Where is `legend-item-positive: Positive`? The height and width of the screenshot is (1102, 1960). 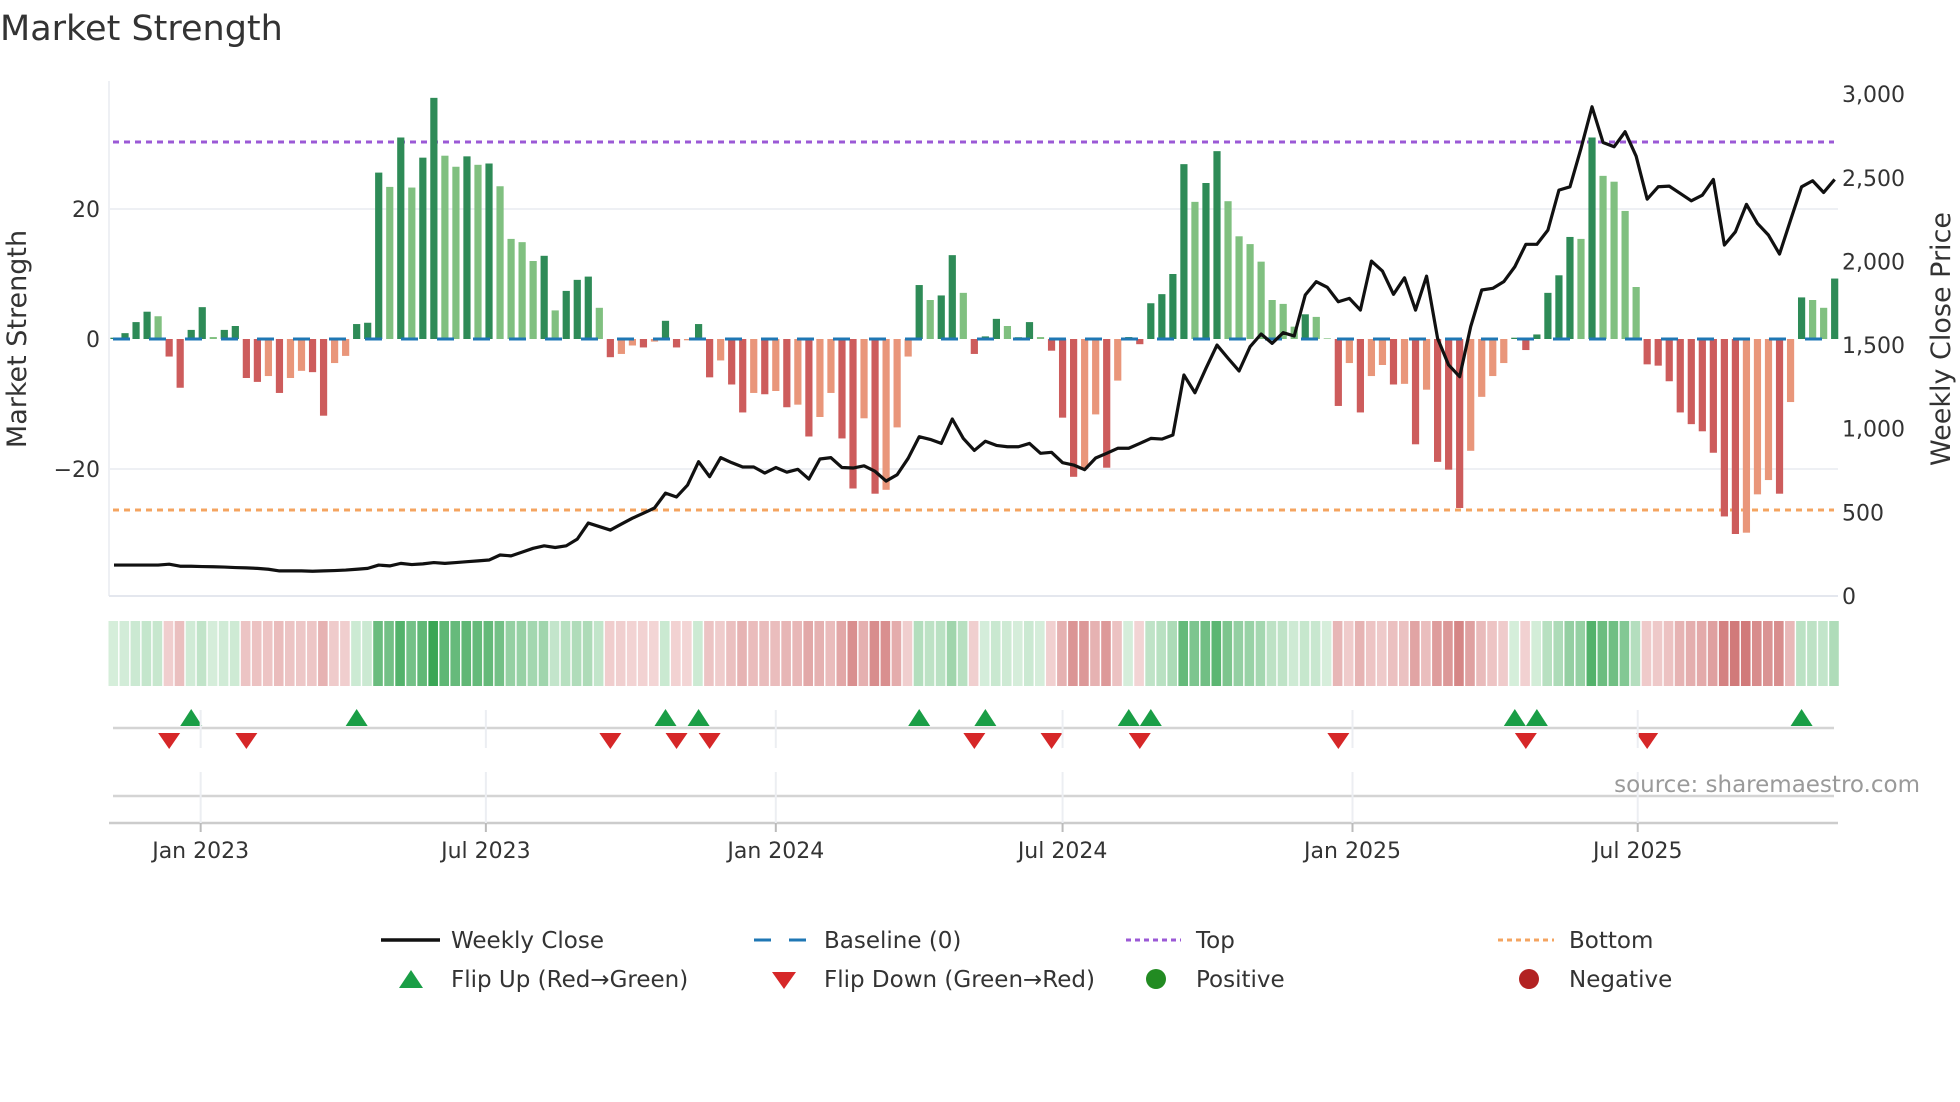
legend-item-positive: Positive is located at coordinates (1215, 980).